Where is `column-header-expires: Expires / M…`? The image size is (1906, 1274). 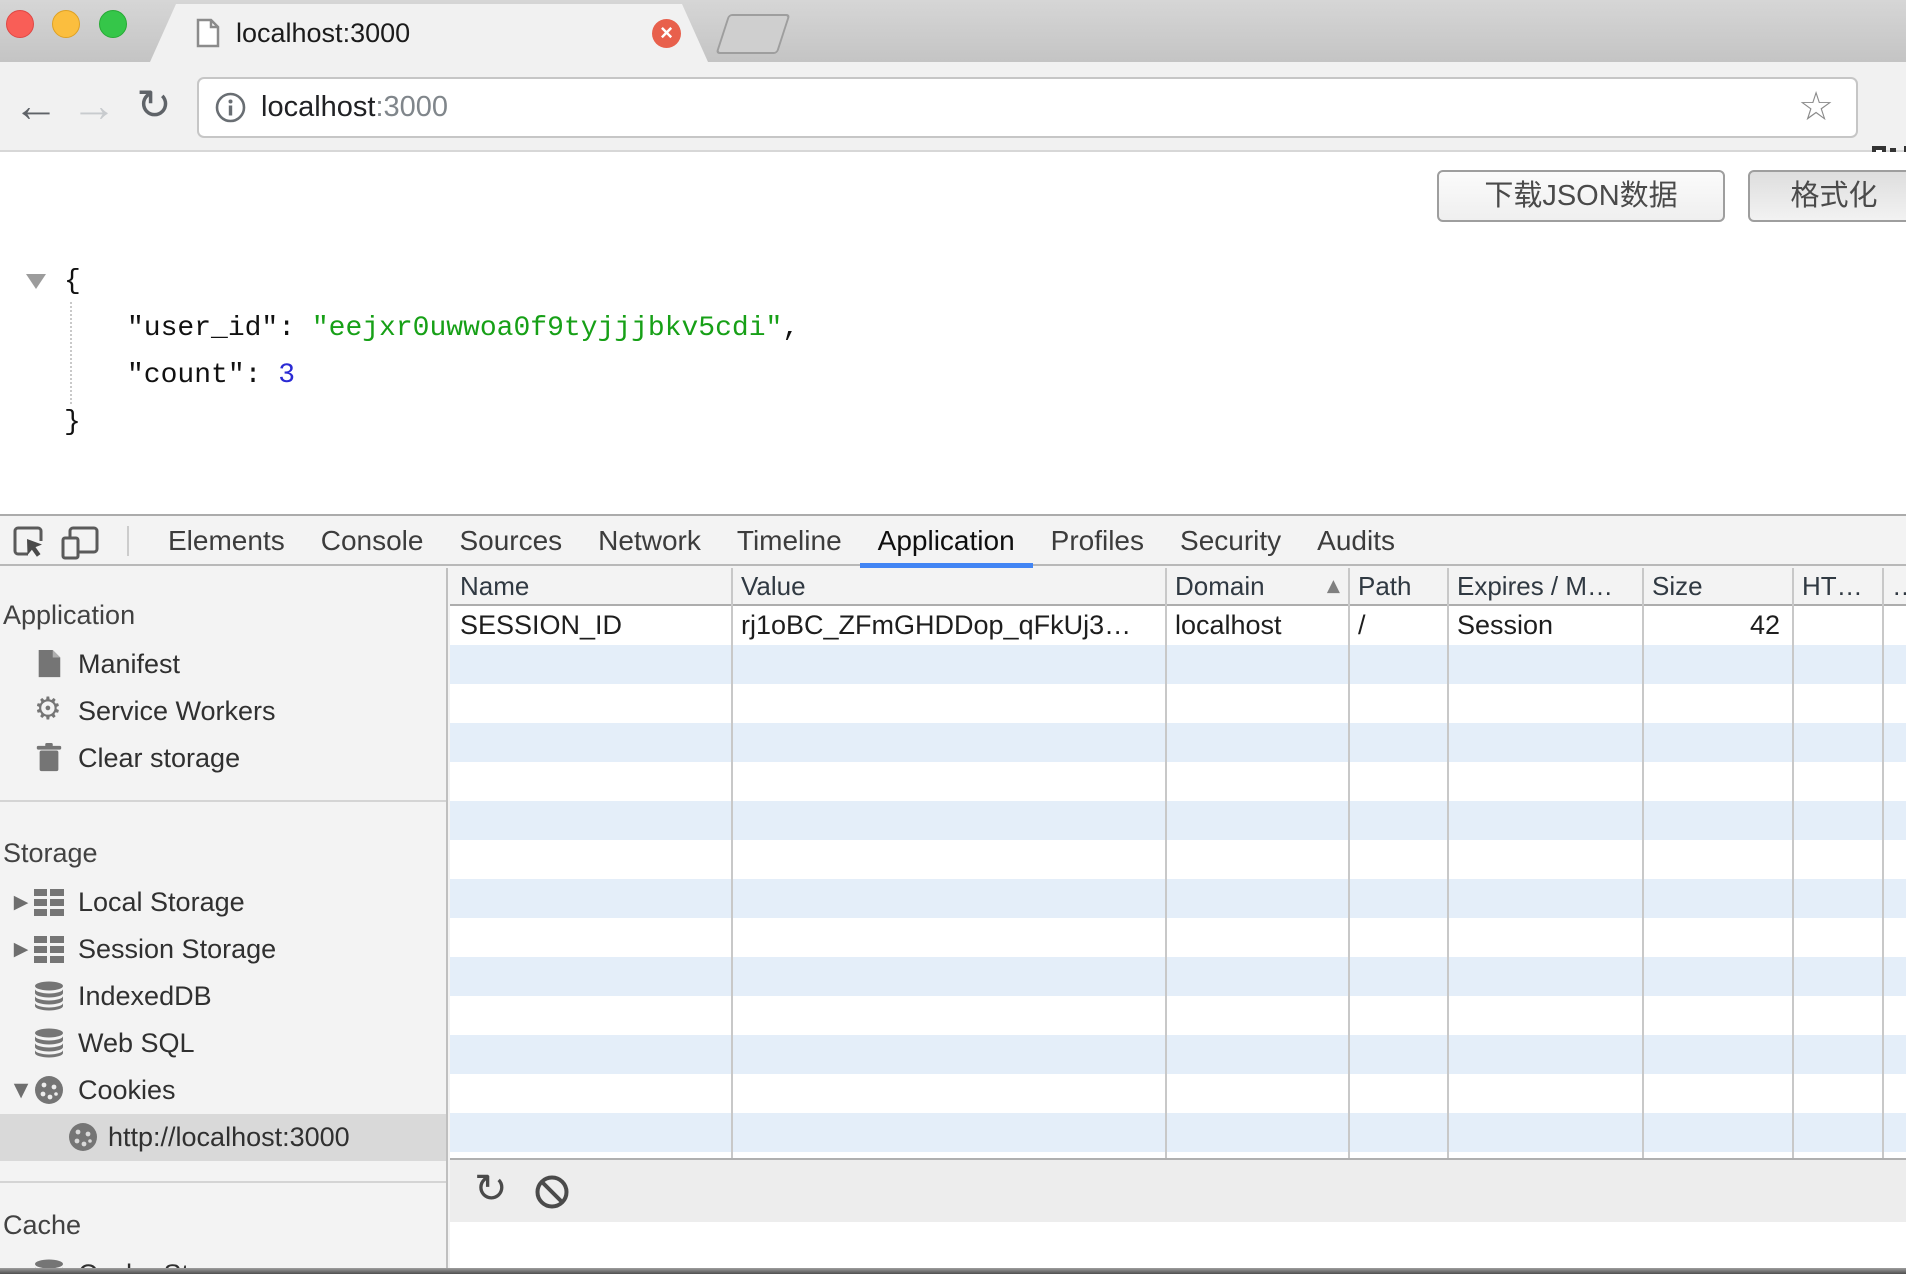
column-header-expires: Expires / M… is located at coordinates (1544, 586).